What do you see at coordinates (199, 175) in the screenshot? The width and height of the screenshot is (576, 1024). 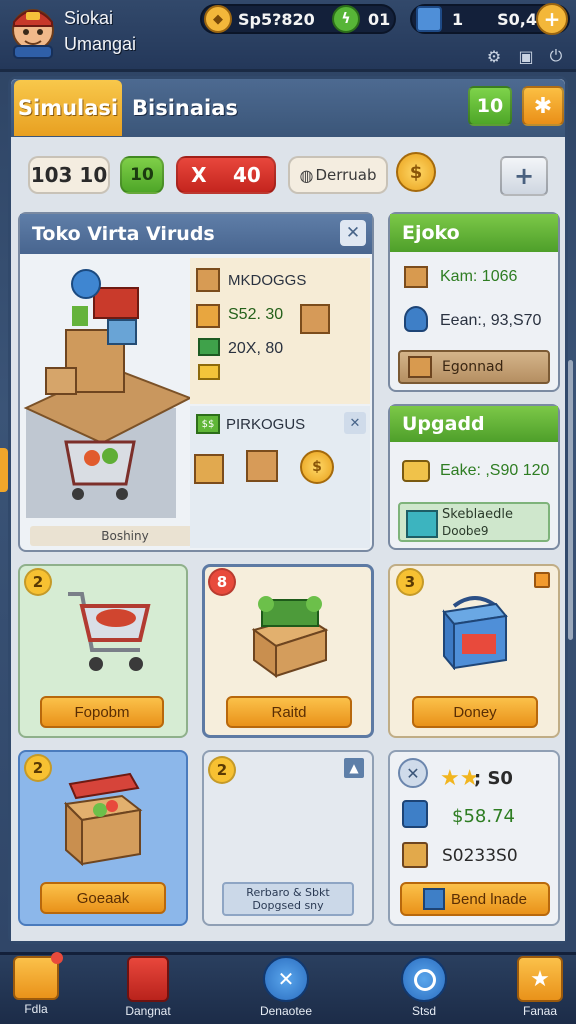 I see `penalty-symbol: X` at bounding box center [199, 175].